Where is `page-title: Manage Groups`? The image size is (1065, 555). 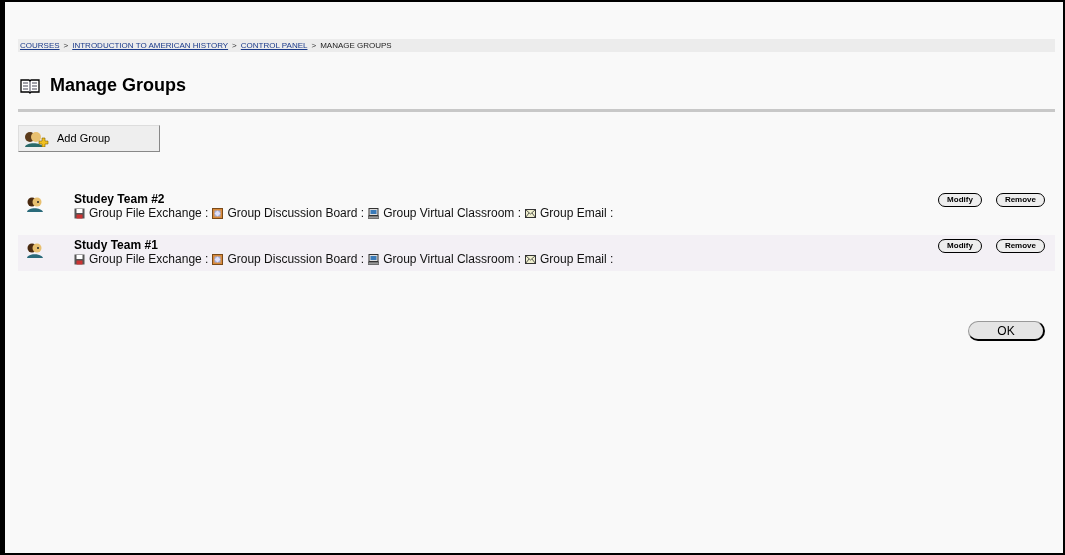 page-title: Manage Groups is located at coordinates (118, 85).